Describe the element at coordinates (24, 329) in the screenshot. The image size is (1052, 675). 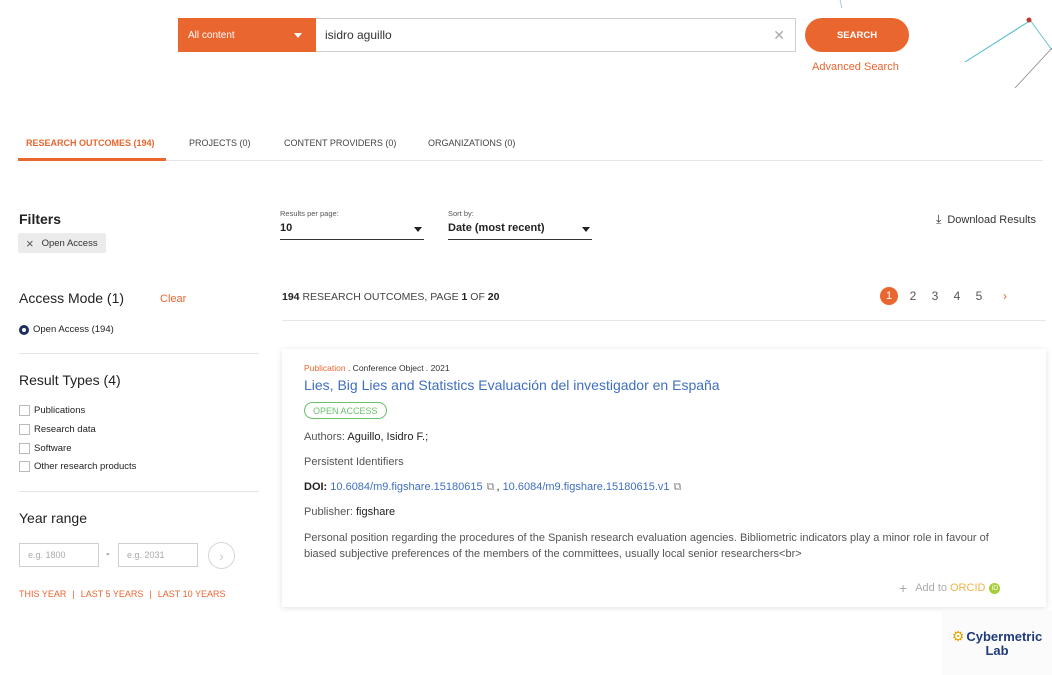
I see `radio-selected-icon` at that location.